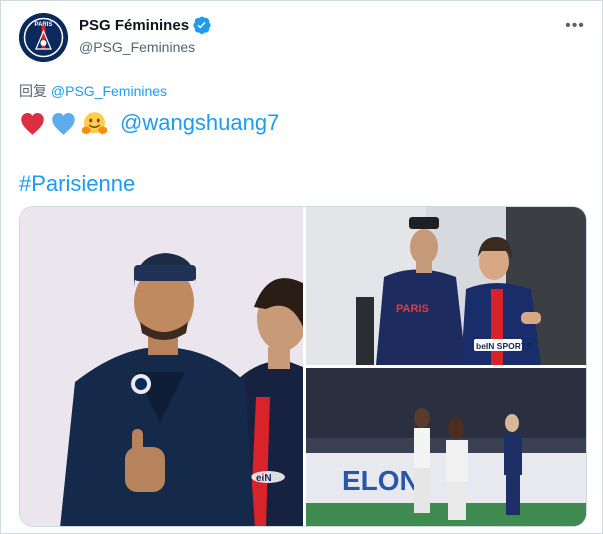  I want to click on photo-bottom-right-image: ELON, so click(446, 447).